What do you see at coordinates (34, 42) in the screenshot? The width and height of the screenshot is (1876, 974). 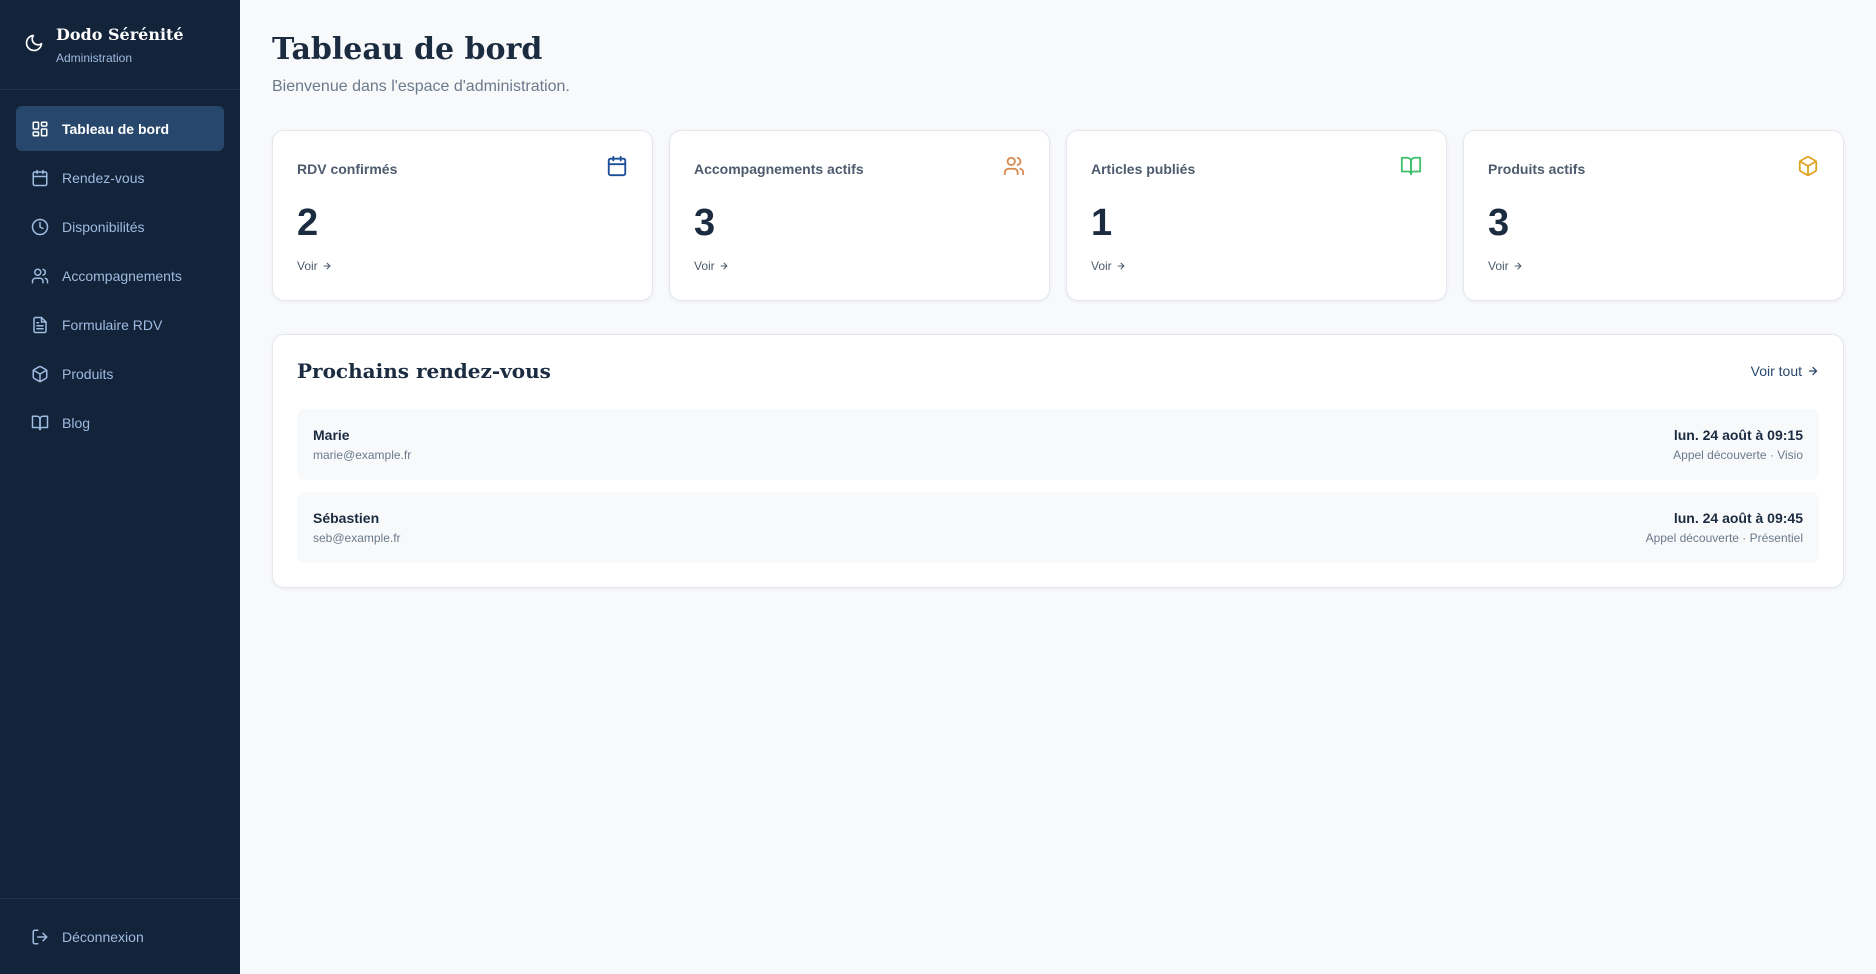 I see `moon-icon` at bounding box center [34, 42].